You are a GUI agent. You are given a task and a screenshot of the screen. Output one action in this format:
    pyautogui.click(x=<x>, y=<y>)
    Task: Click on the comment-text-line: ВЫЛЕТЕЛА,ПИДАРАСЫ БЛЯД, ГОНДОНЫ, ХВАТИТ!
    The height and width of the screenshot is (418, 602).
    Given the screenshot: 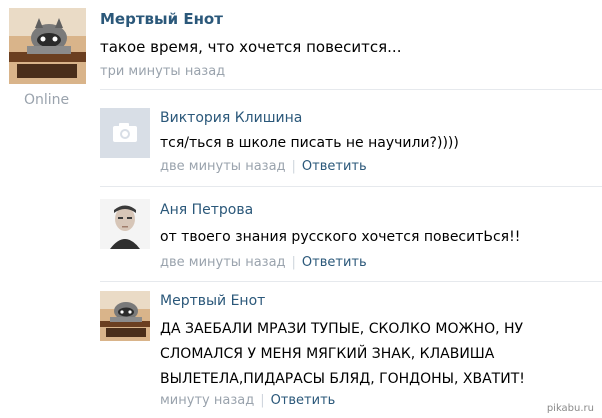 What is the action you would take?
    pyautogui.click(x=342, y=379)
    